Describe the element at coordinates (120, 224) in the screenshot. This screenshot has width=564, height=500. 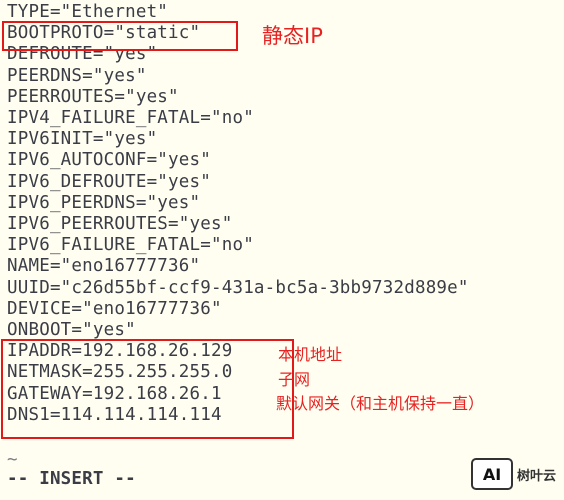
I see `config-line: IPV6_PEERROUTES="yes"` at that location.